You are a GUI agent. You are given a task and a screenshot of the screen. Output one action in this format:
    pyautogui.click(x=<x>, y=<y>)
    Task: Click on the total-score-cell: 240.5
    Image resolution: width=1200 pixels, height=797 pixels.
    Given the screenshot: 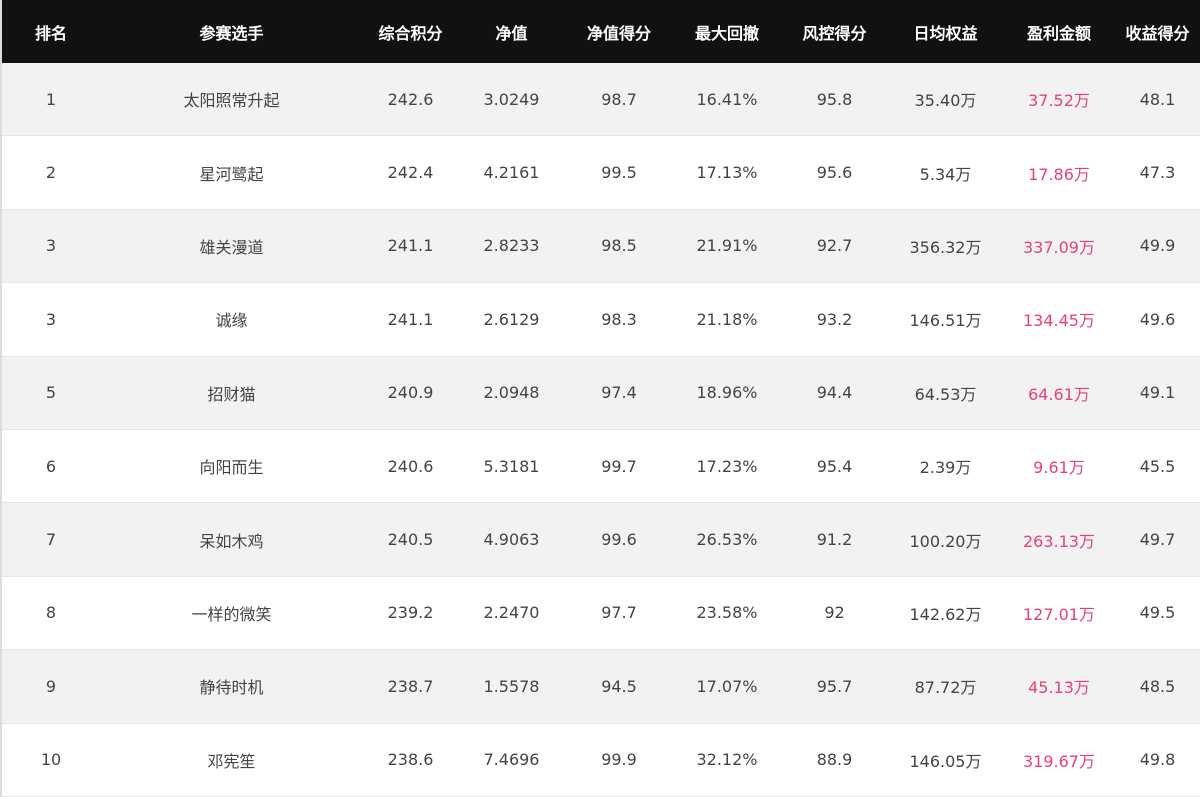 What is the action you would take?
    pyautogui.click(x=410, y=540)
    